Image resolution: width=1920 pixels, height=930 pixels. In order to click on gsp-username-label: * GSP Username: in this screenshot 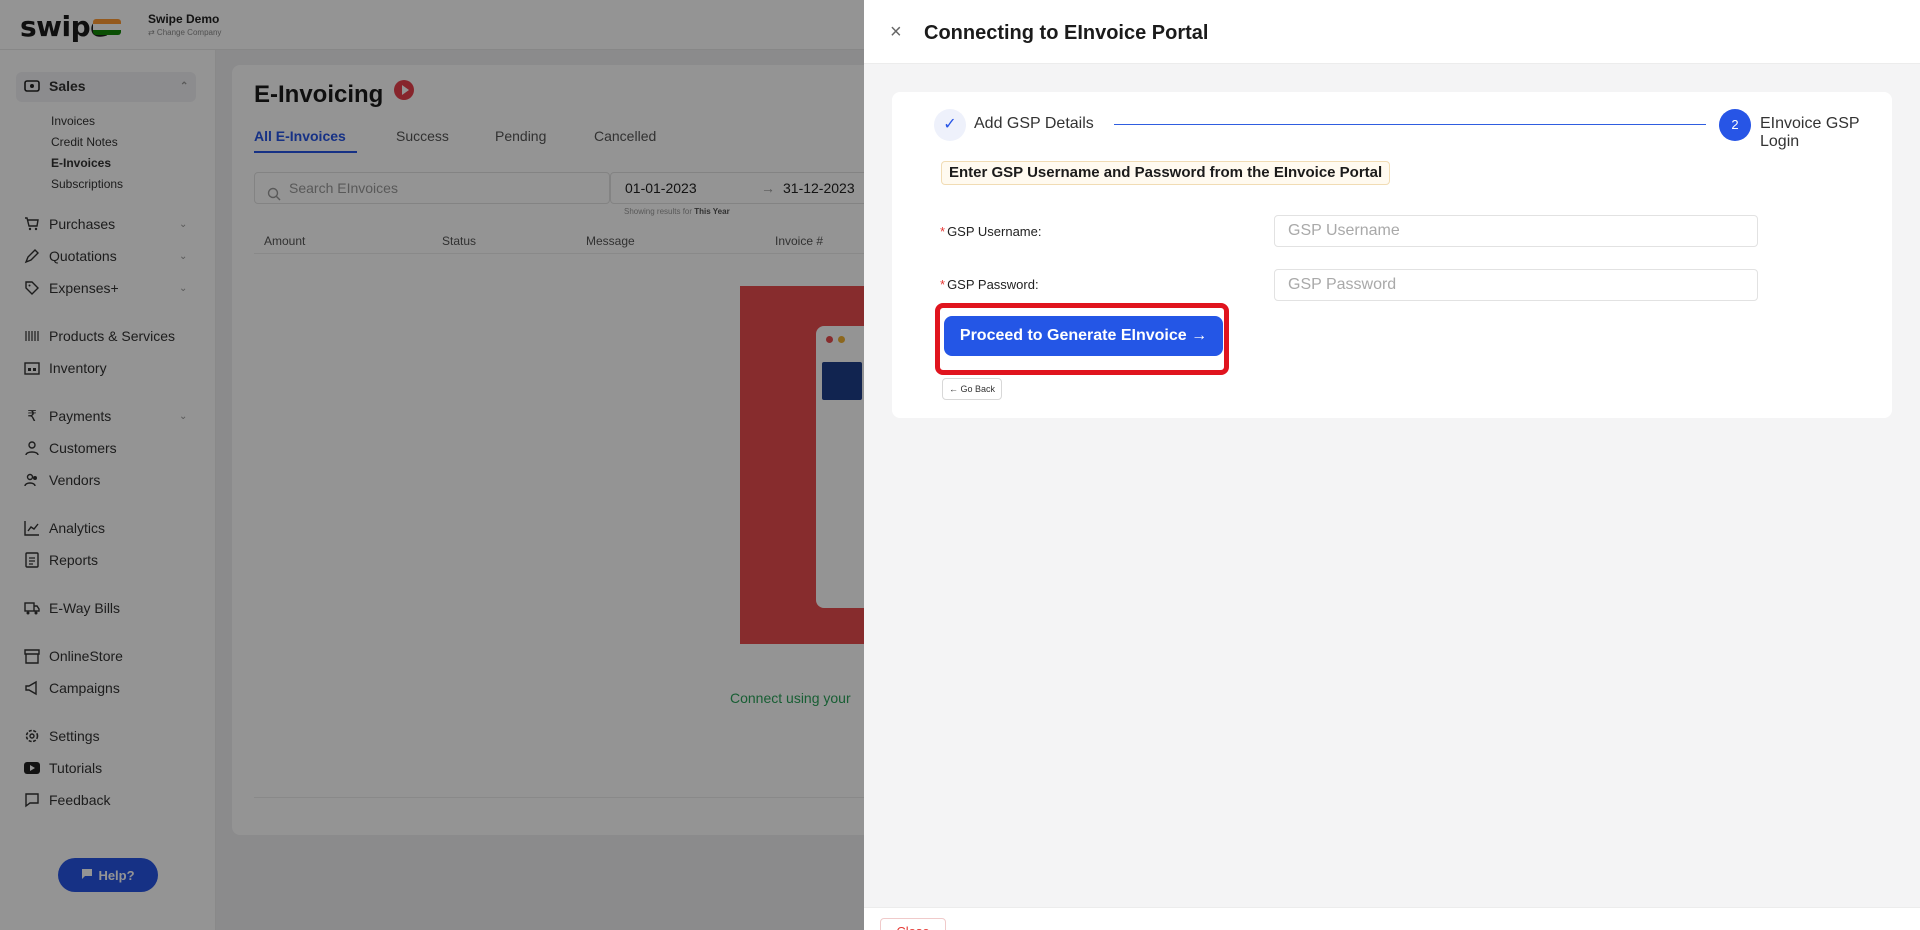, I will do `click(990, 231)`.